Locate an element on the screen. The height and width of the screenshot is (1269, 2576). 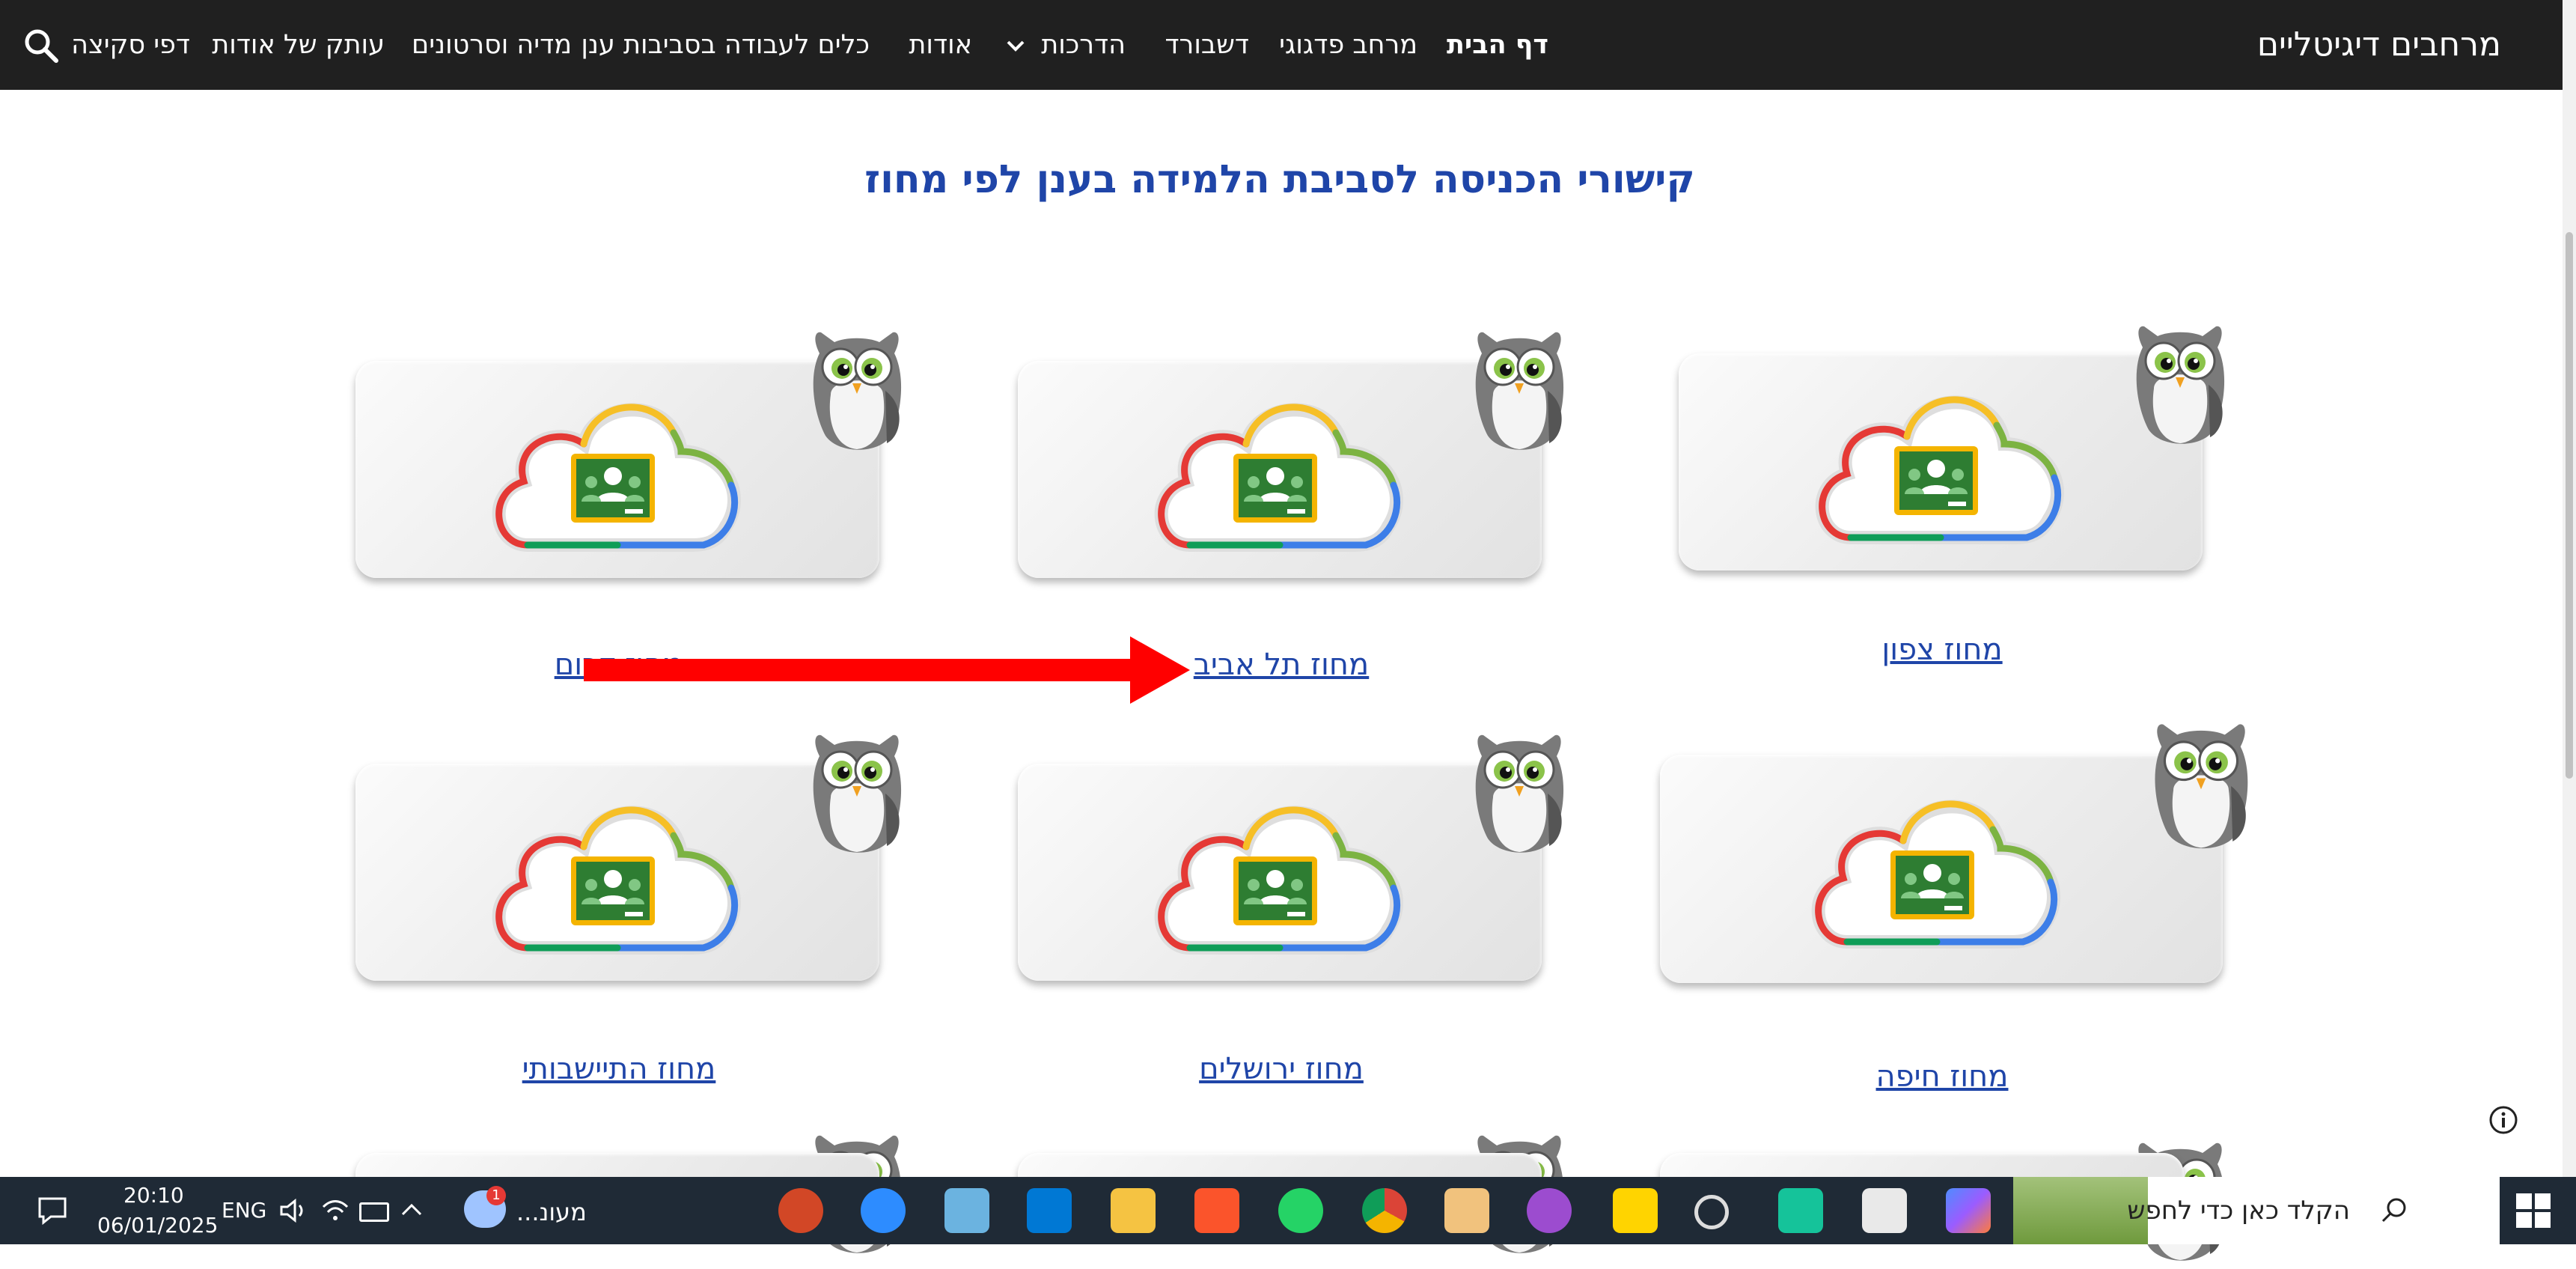
region-card-jerusalem is located at coordinates (1280, 873).